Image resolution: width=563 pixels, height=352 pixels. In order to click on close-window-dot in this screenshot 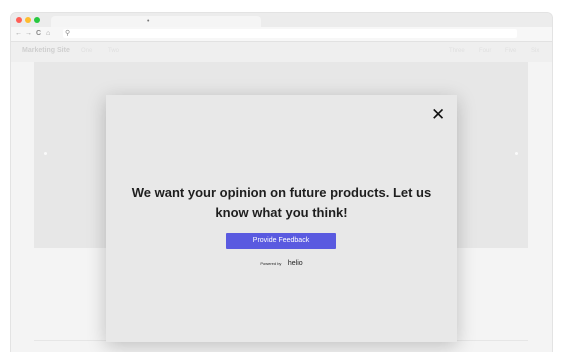, I will do `click(19, 20)`.